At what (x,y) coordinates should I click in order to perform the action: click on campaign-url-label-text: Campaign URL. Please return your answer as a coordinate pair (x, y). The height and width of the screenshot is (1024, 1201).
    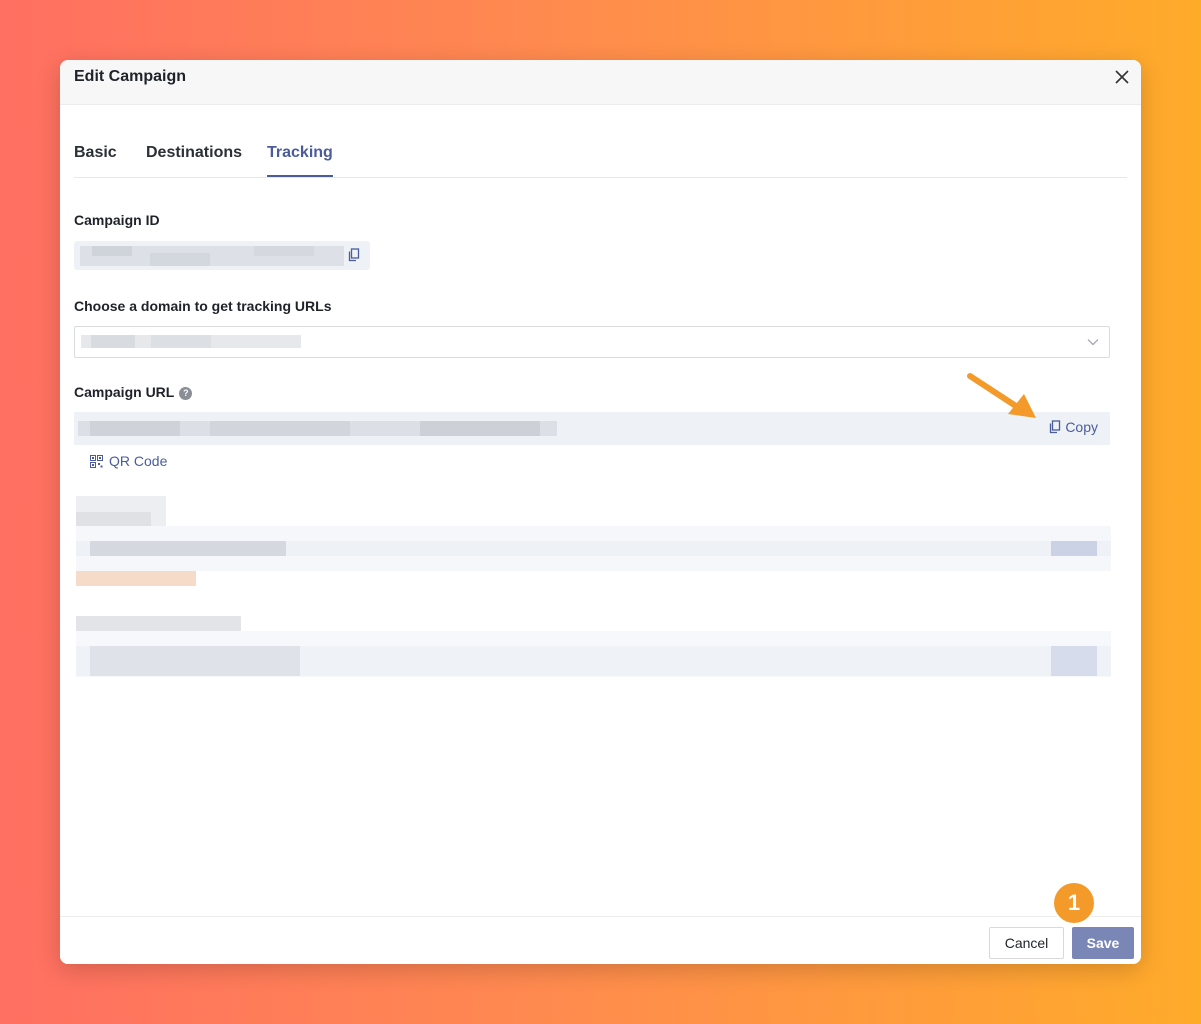
    Looking at the image, I should click on (124, 392).